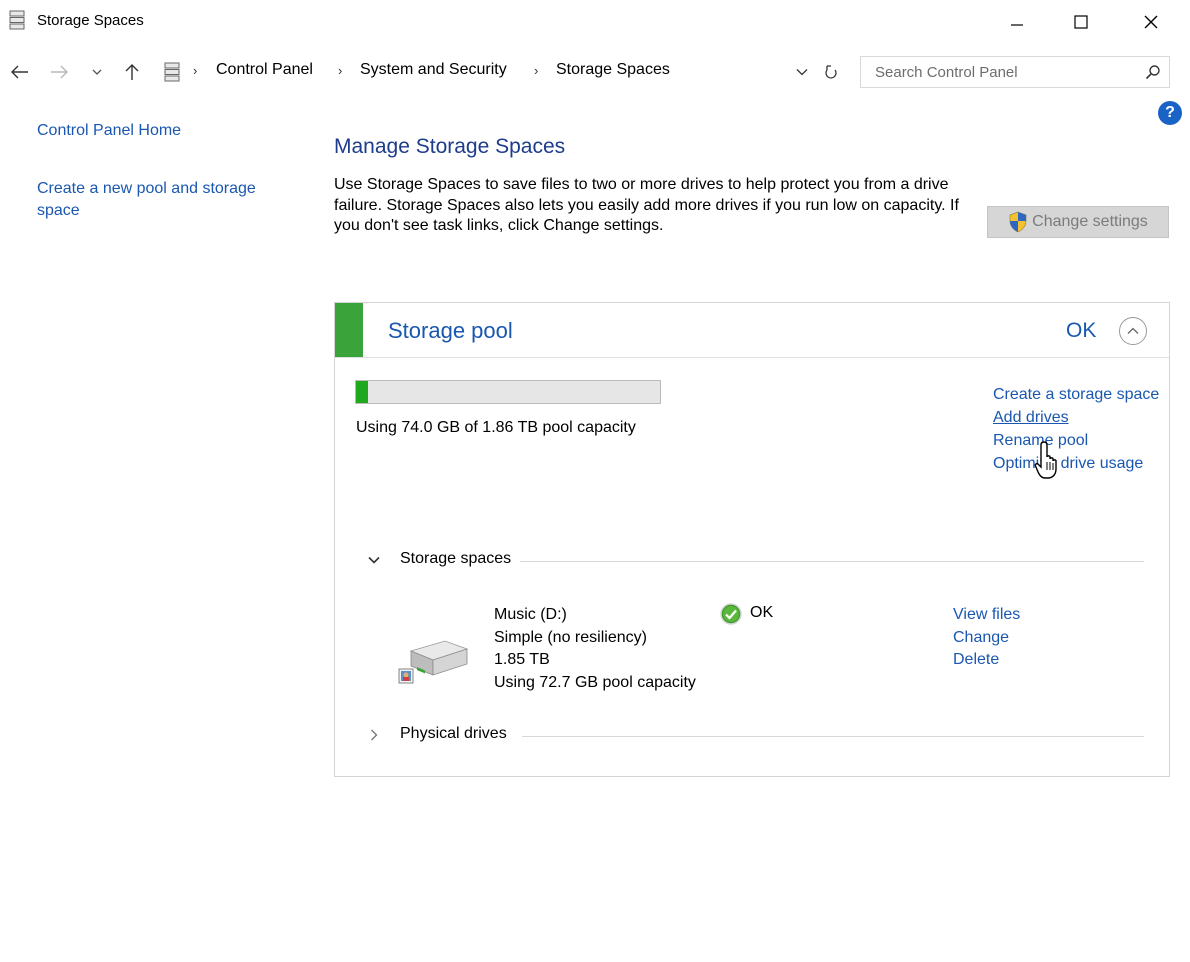 This screenshot has width=1190, height=962. I want to click on help-icon: ?, so click(1170, 113).